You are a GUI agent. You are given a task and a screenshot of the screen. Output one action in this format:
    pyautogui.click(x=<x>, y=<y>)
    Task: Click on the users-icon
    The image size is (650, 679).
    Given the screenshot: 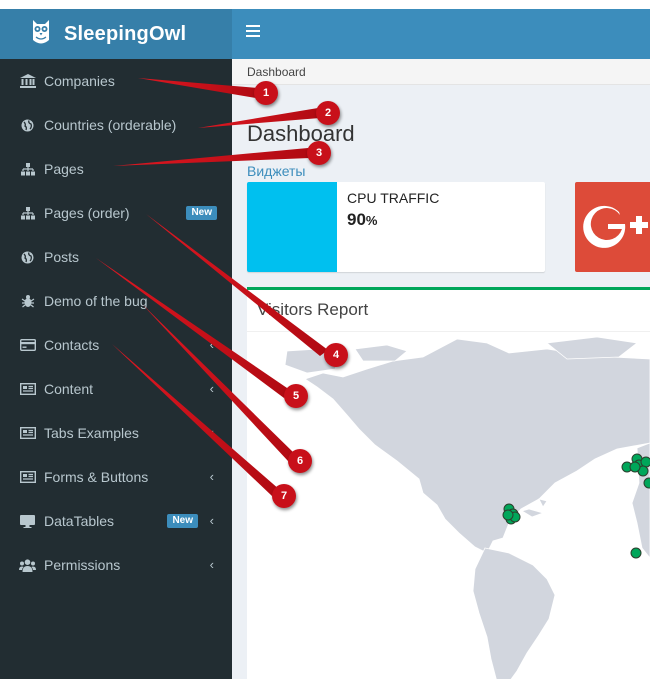 What is the action you would take?
    pyautogui.click(x=27, y=565)
    